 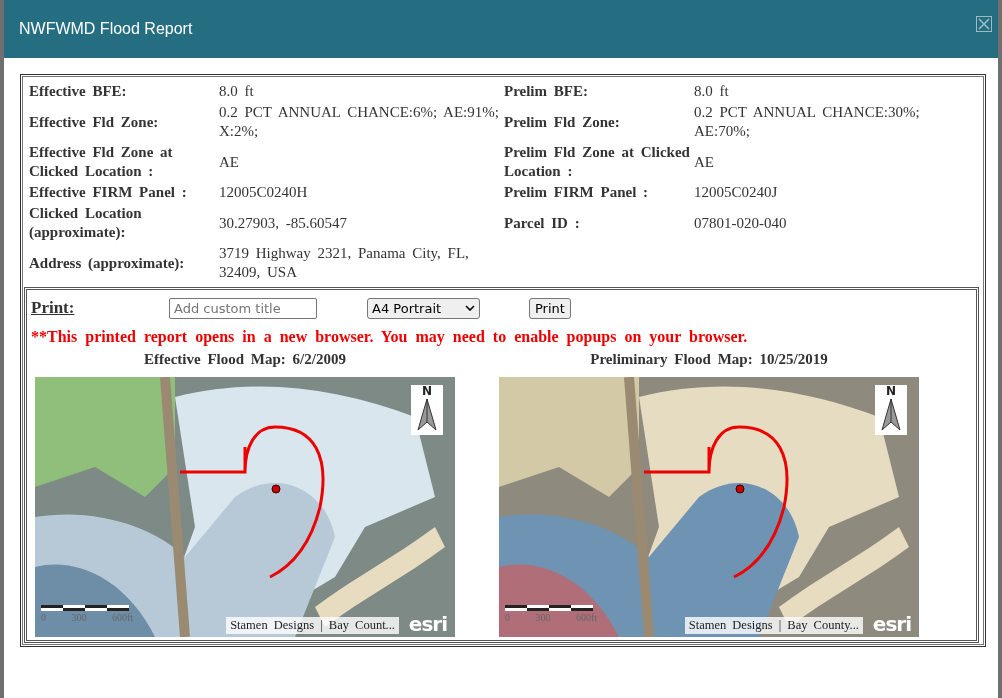 I want to click on print-label: Print:, so click(x=53, y=308).